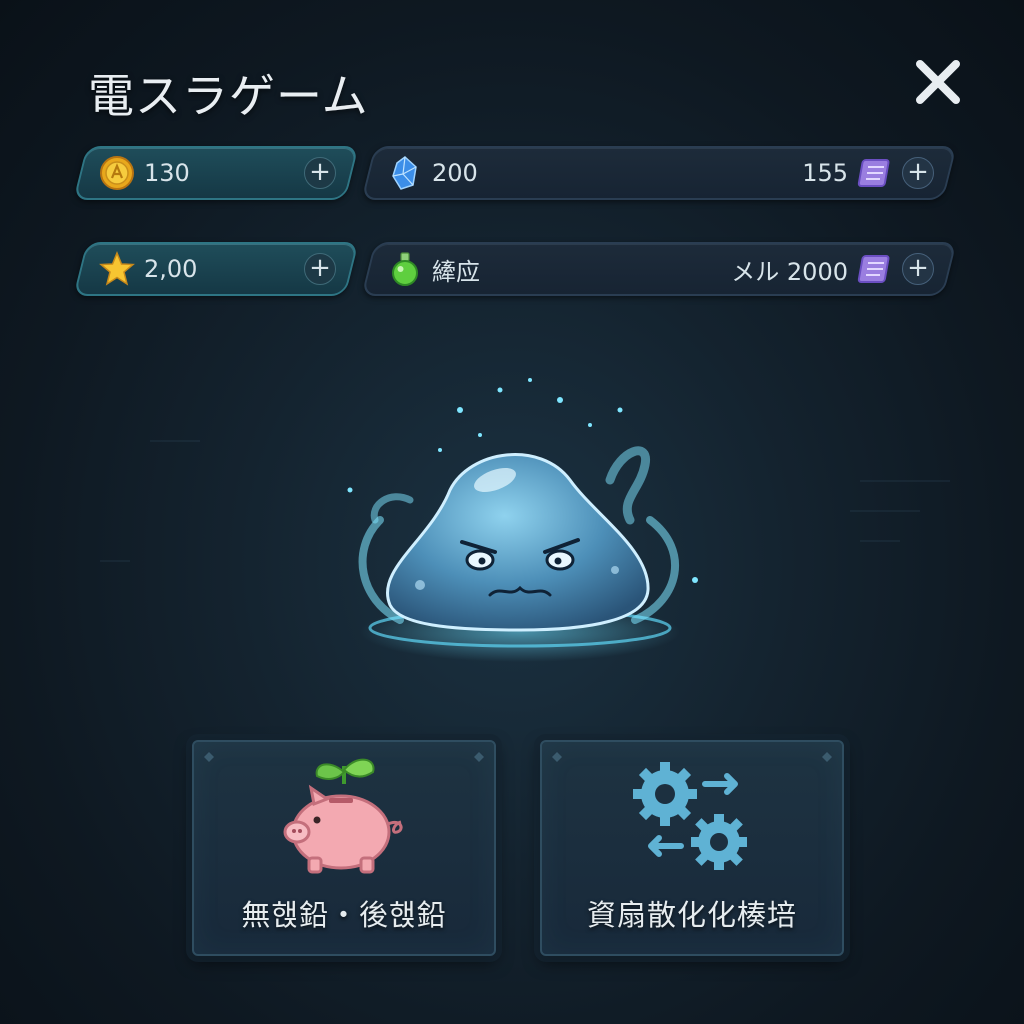 The height and width of the screenshot is (1024, 1024). I want to click on scrolls-value: 155, so click(825, 173).